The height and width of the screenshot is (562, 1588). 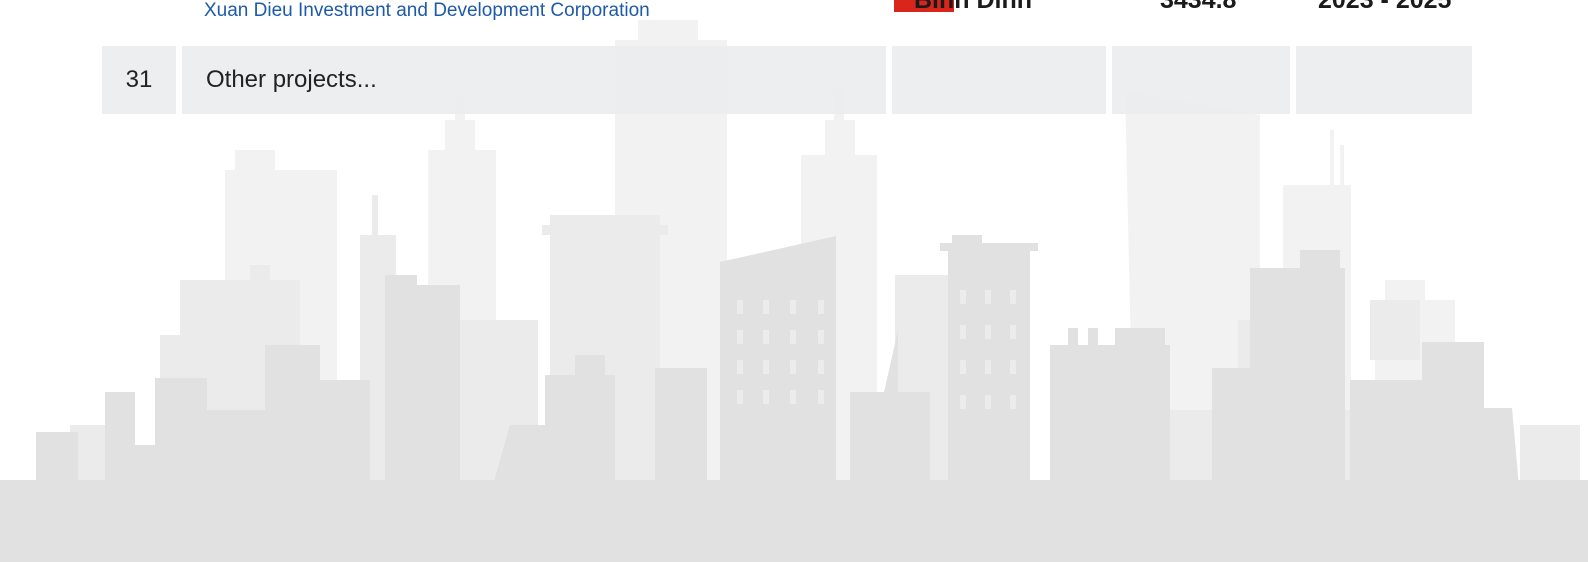 I want to click on capital-value: 3434.8, so click(x=1198, y=7).